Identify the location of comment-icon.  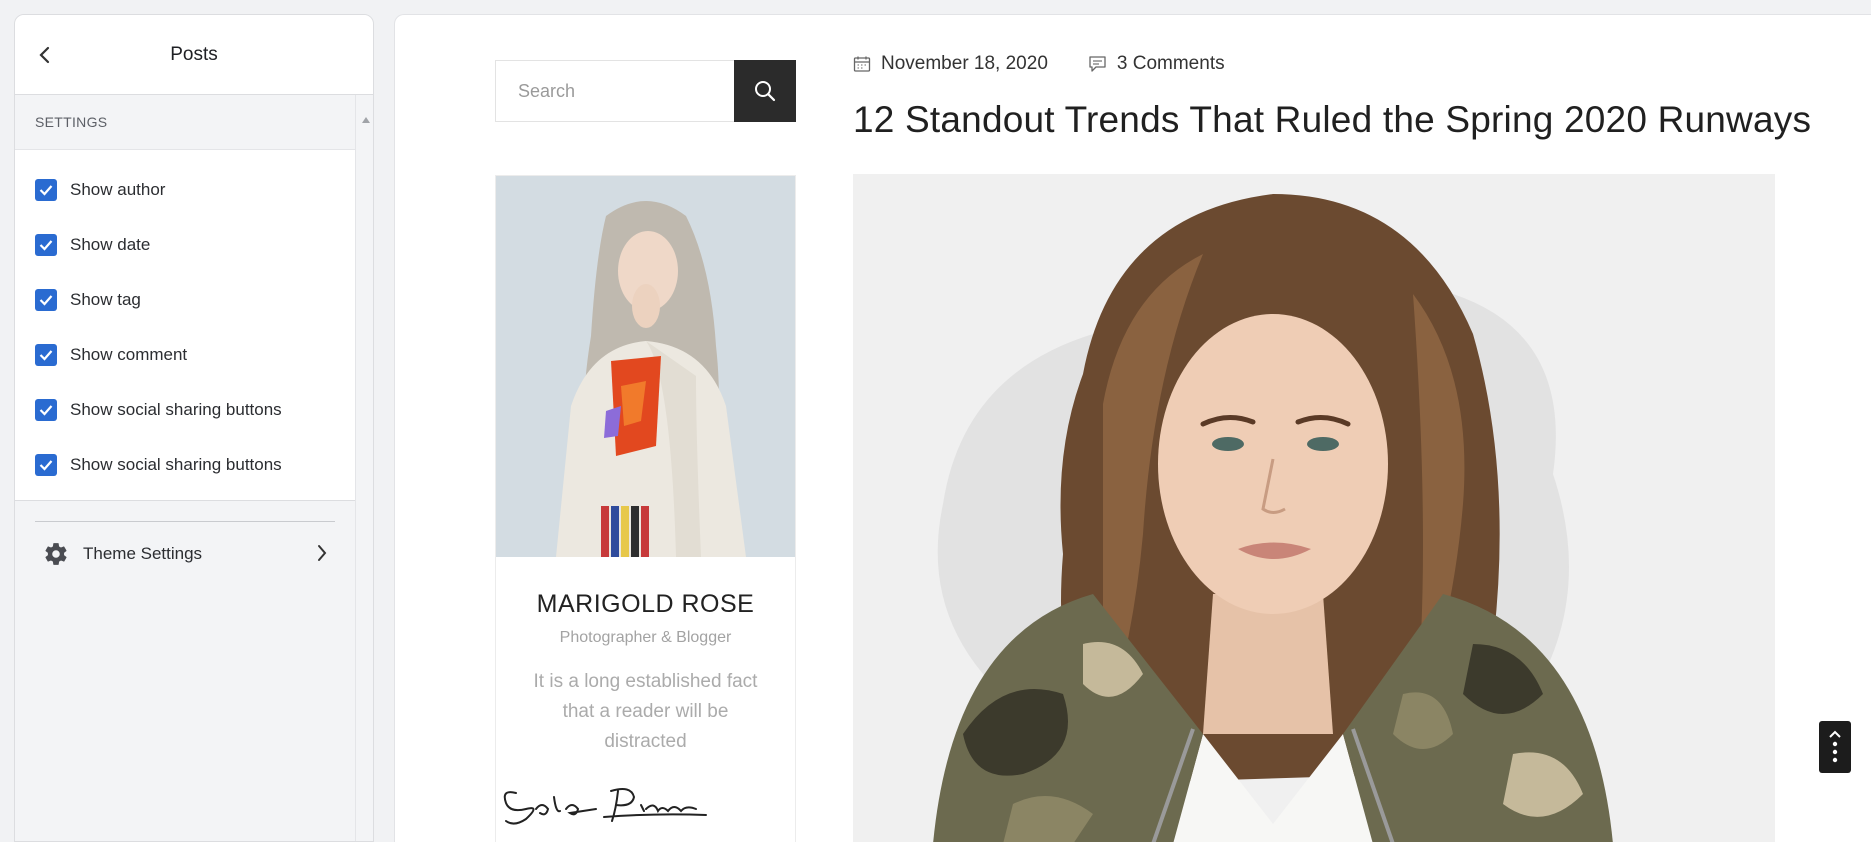
(1097, 64).